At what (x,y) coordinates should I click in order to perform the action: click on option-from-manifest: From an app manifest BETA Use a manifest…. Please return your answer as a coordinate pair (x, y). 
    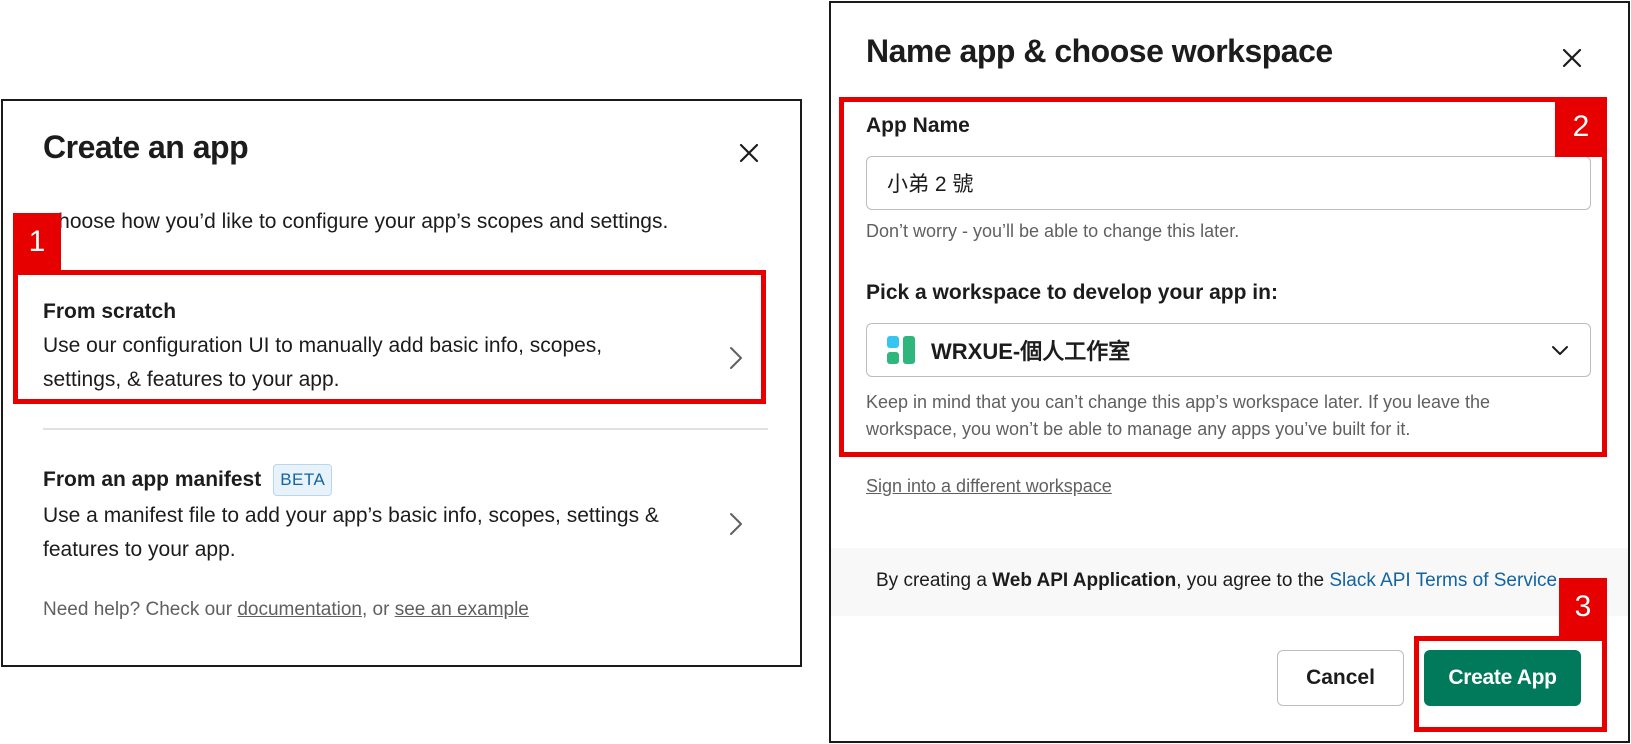
    Looking at the image, I should click on (405, 514).